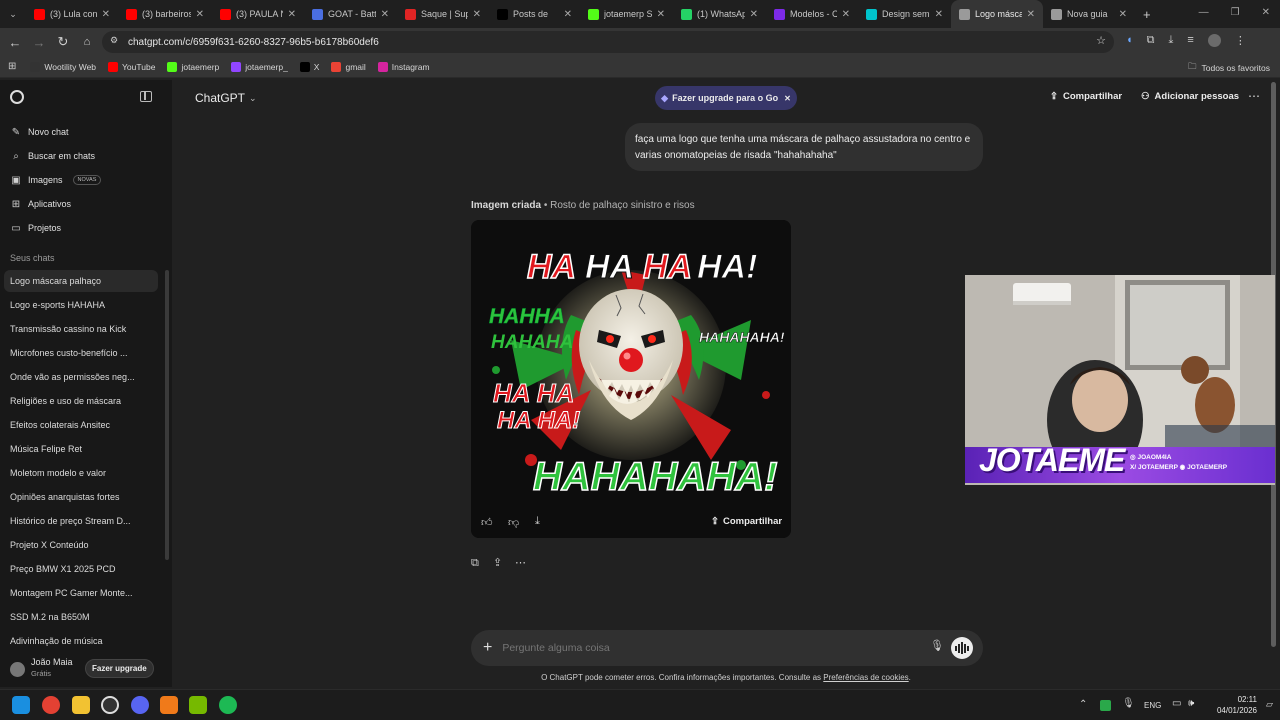  What do you see at coordinates (17, 97) in the screenshot?
I see `chatgpt-logo-icon` at bounding box center [17, 97].